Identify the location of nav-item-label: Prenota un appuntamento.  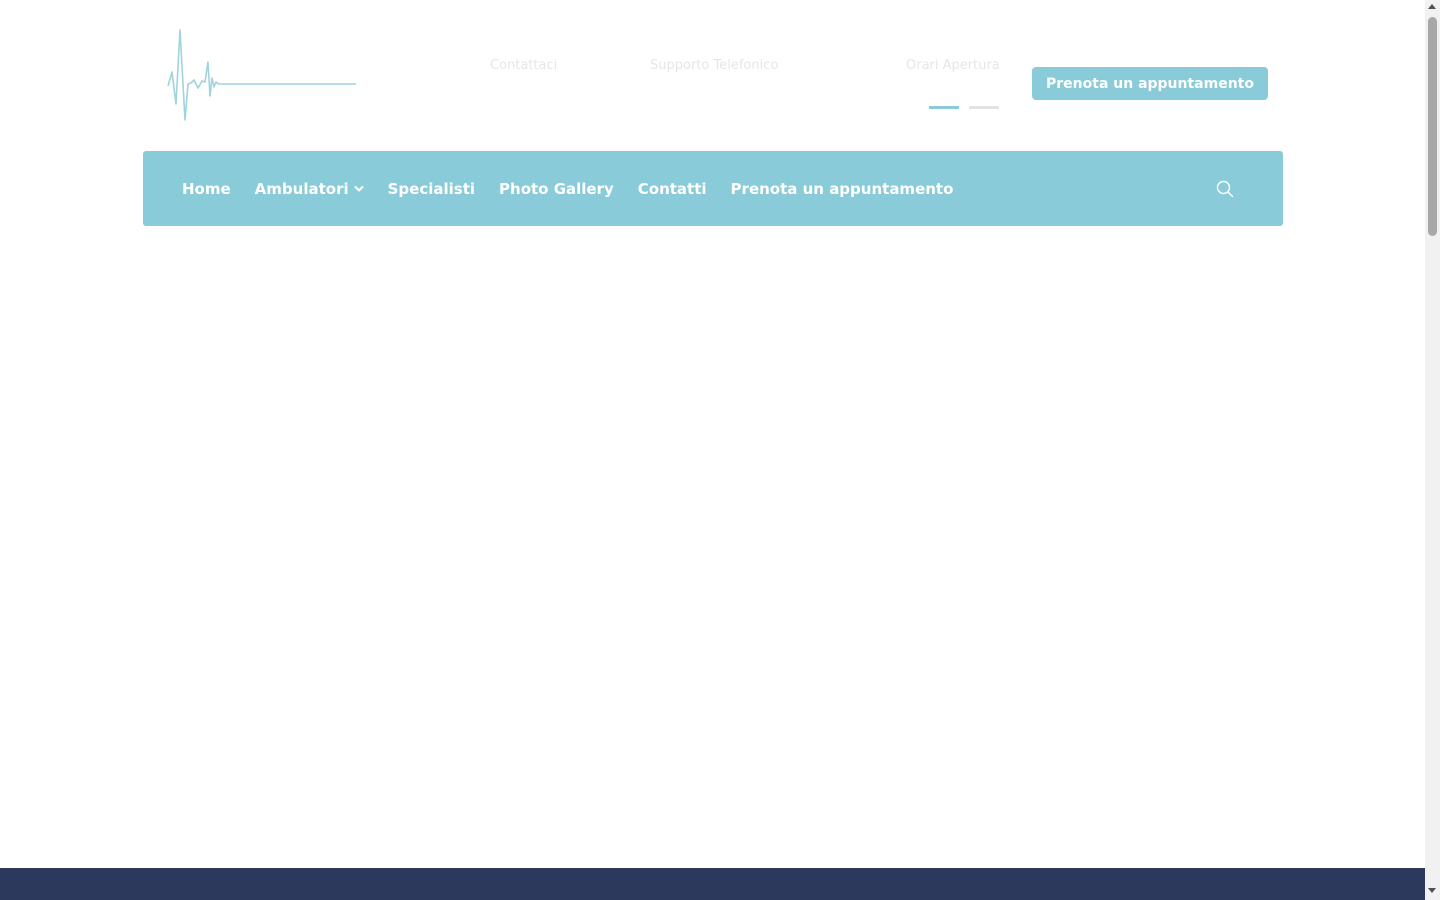
(842, 188).